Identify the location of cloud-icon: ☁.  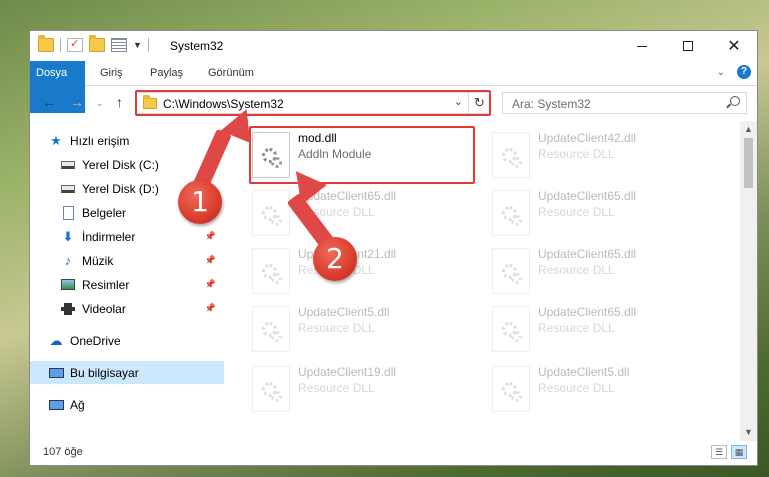
(56, 340).